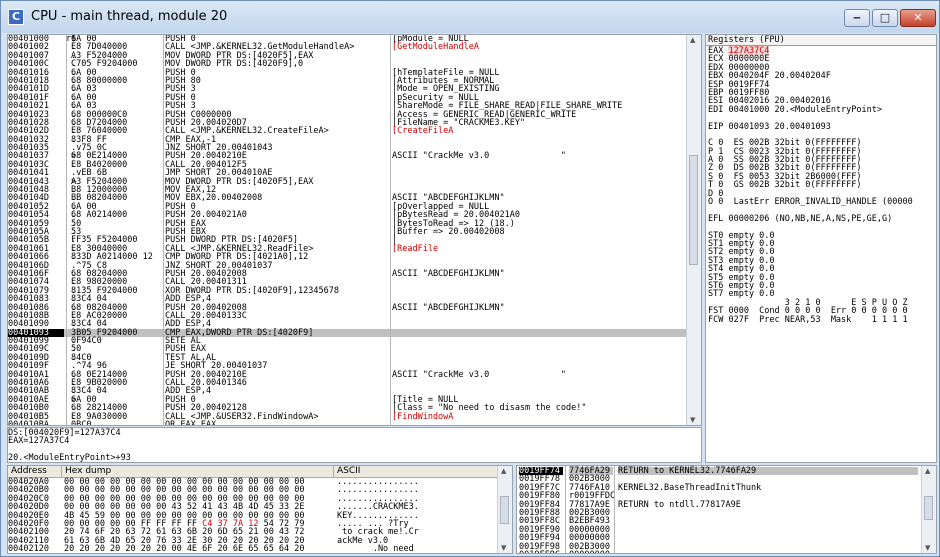 This screenshot has width=940, height=557. I want to click on info-line: 20.<ModuleEntryPoint>+93, so click(69, 458).